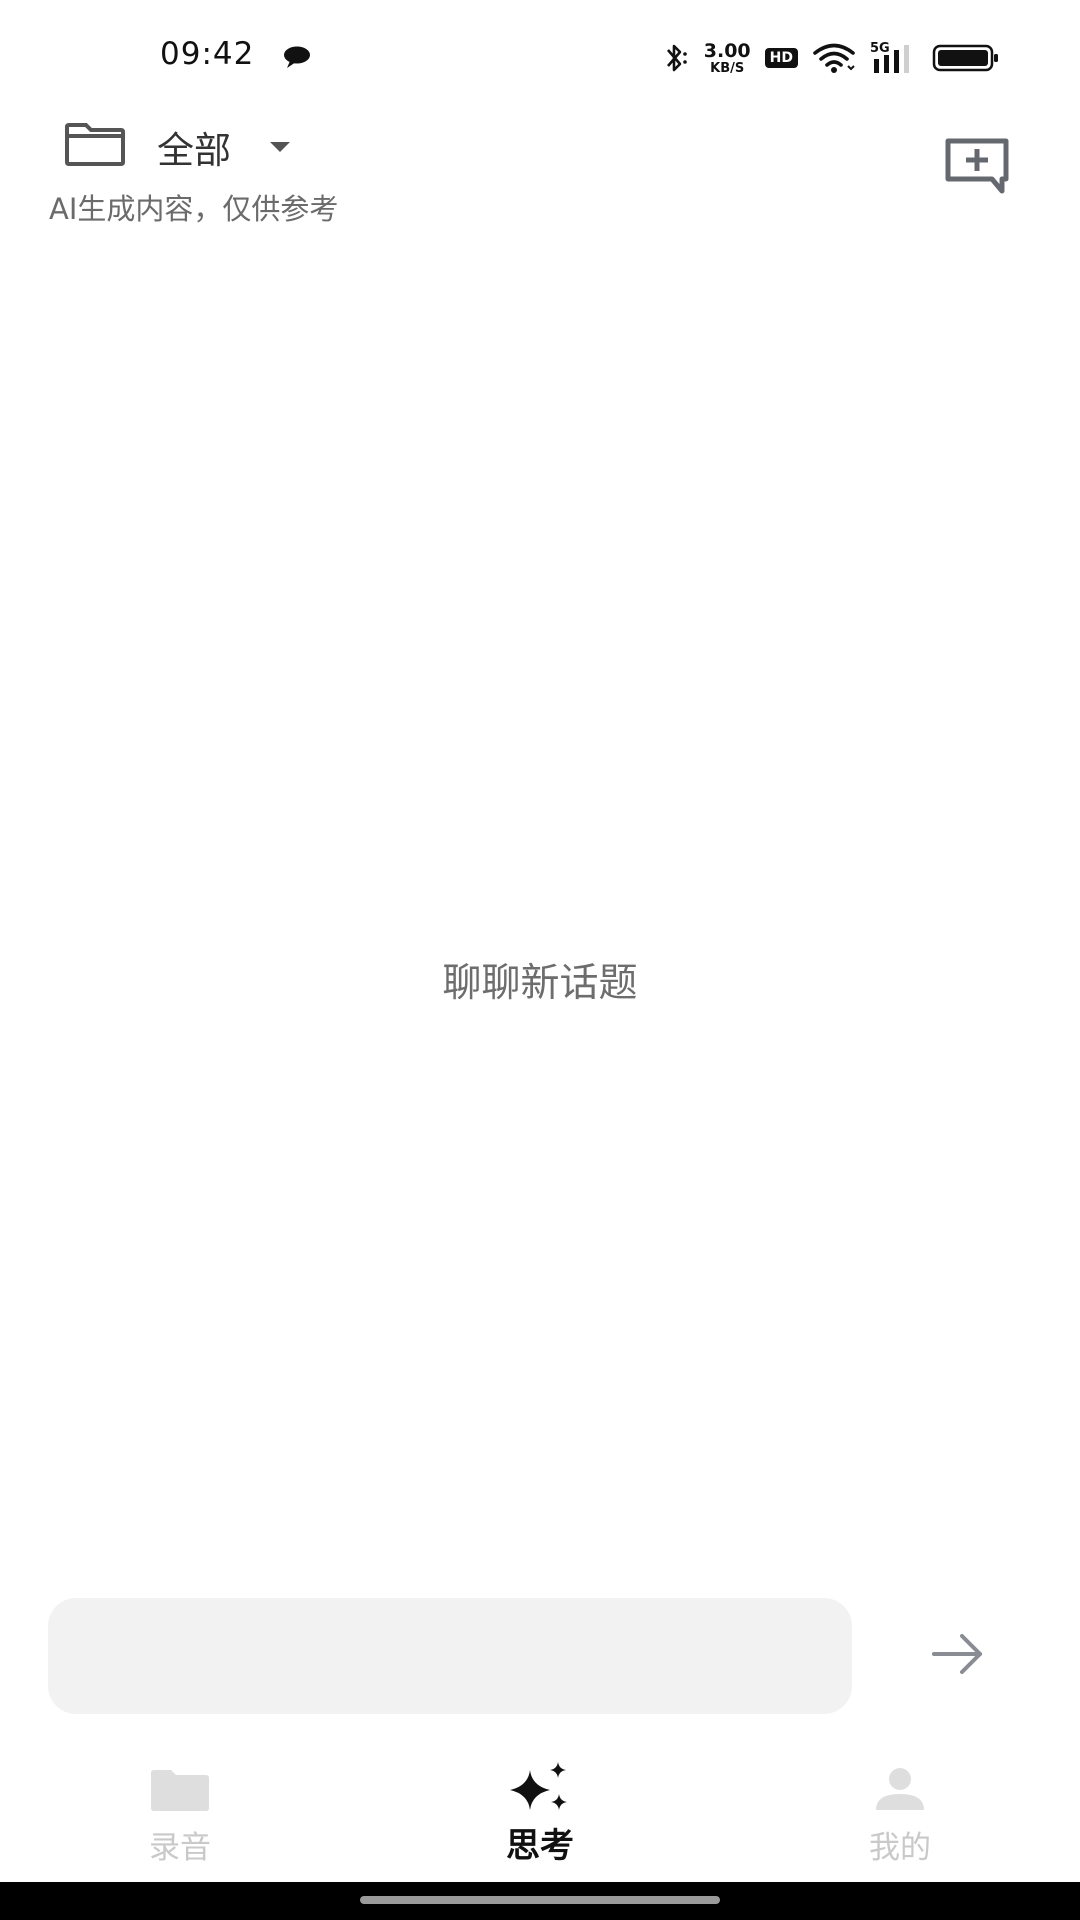  I want to click on status-icons: 3.00 KB/S HD 5G, so click(830, 58).